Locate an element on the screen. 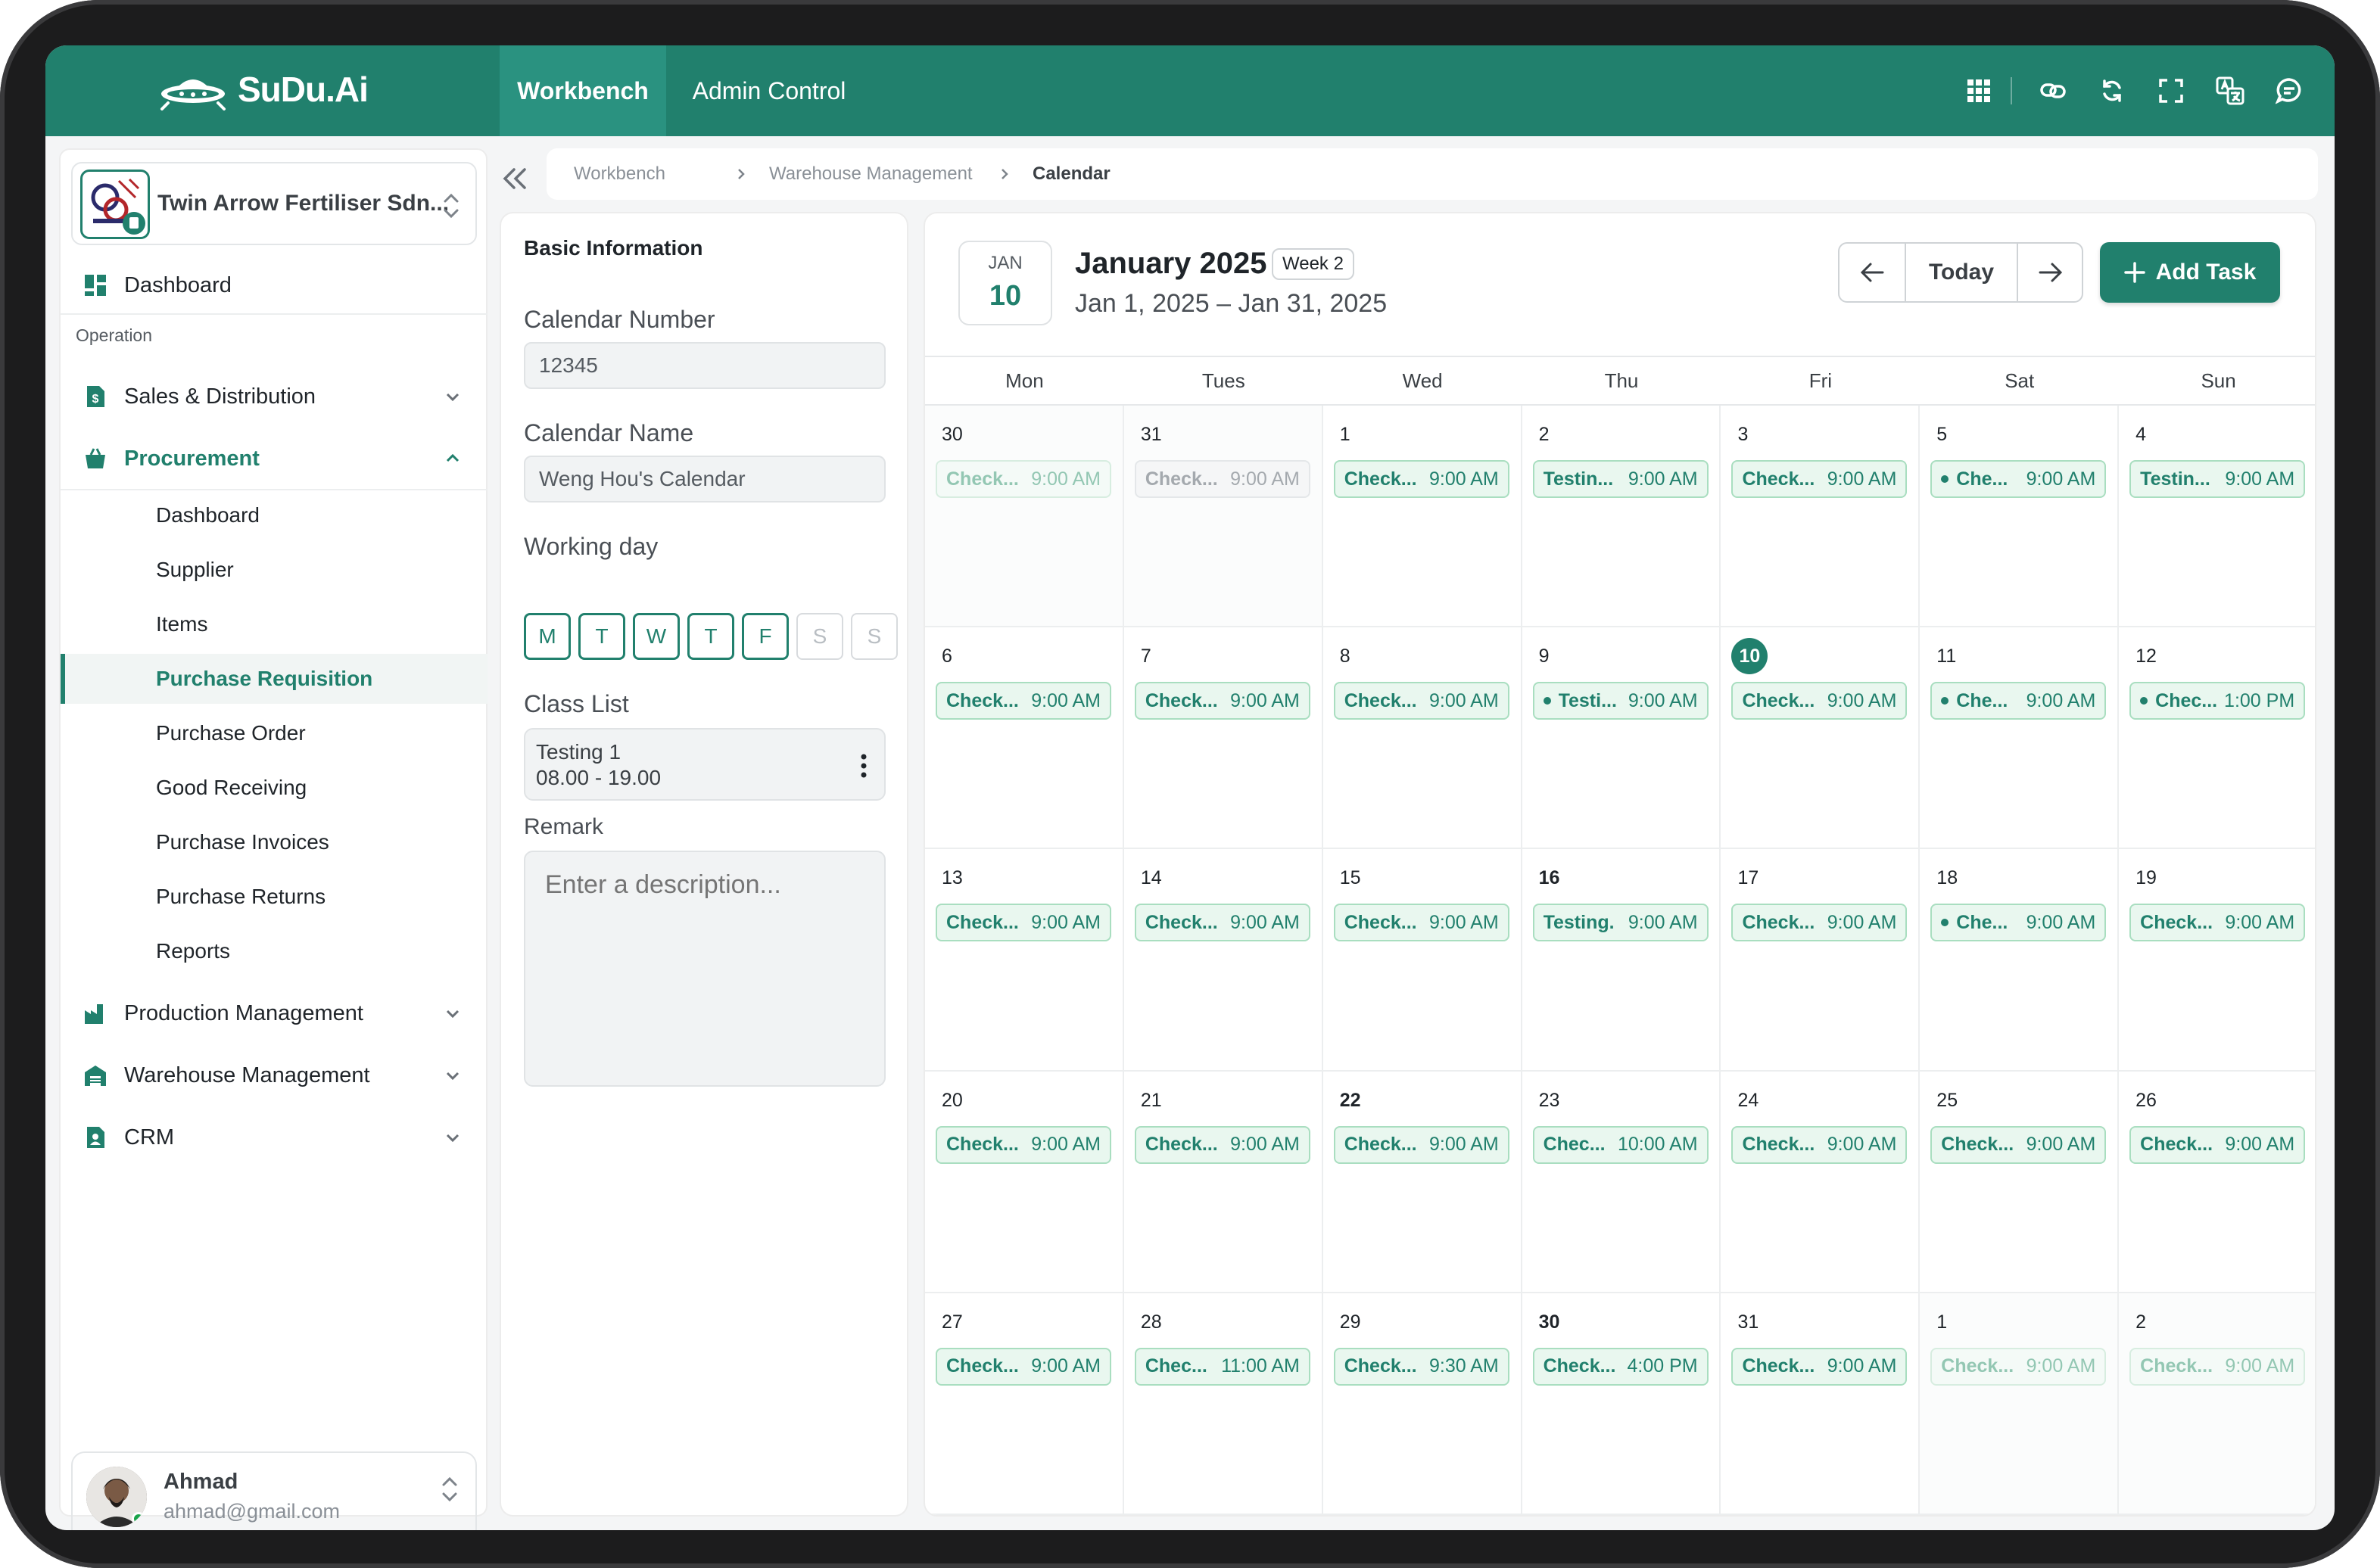 Image resolution: width=2380 pixels, height=1568 pixels. calendar-day-cell: 14 Check... 9:00 AM is located at coordinates (1223, 961).